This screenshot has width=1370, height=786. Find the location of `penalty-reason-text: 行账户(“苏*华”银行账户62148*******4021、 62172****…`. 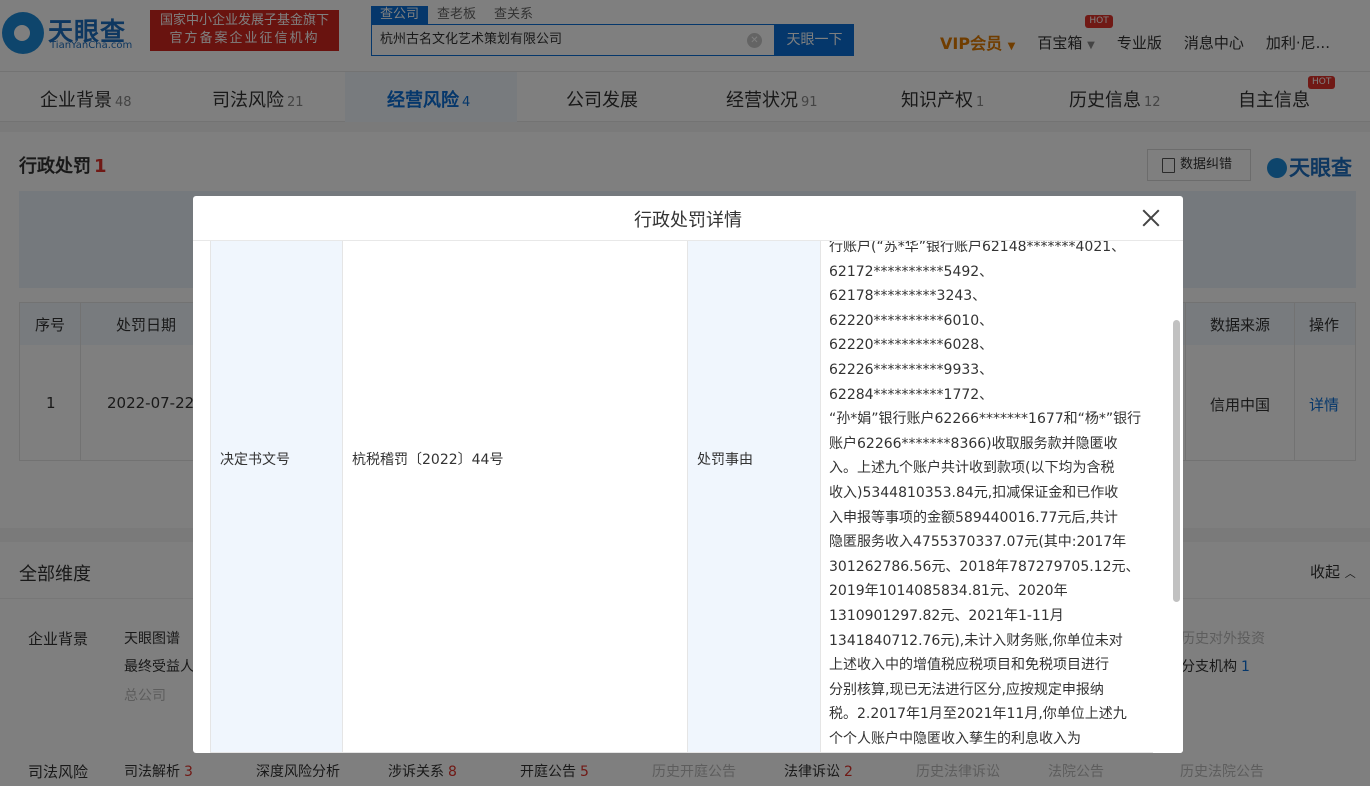

penalty-reason-text: 行账户(“苏*华”银行账户62148*******4021、 62172****… is located at coordinates (985, 494).